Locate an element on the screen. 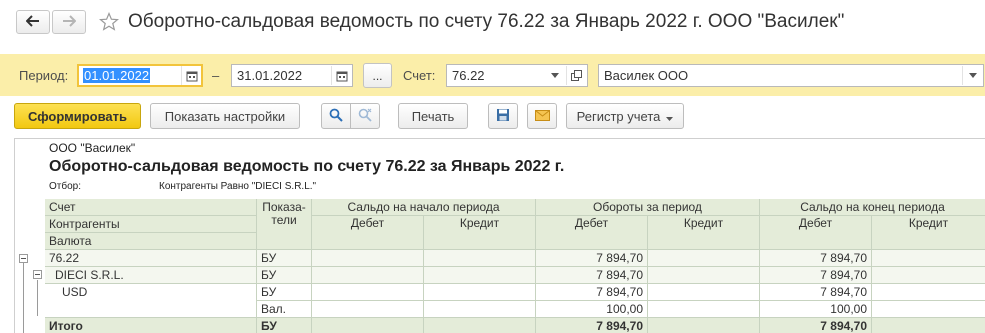 The image size is (985, 333). header-closing-debit: Дебет is located at coordinates (816, 233).